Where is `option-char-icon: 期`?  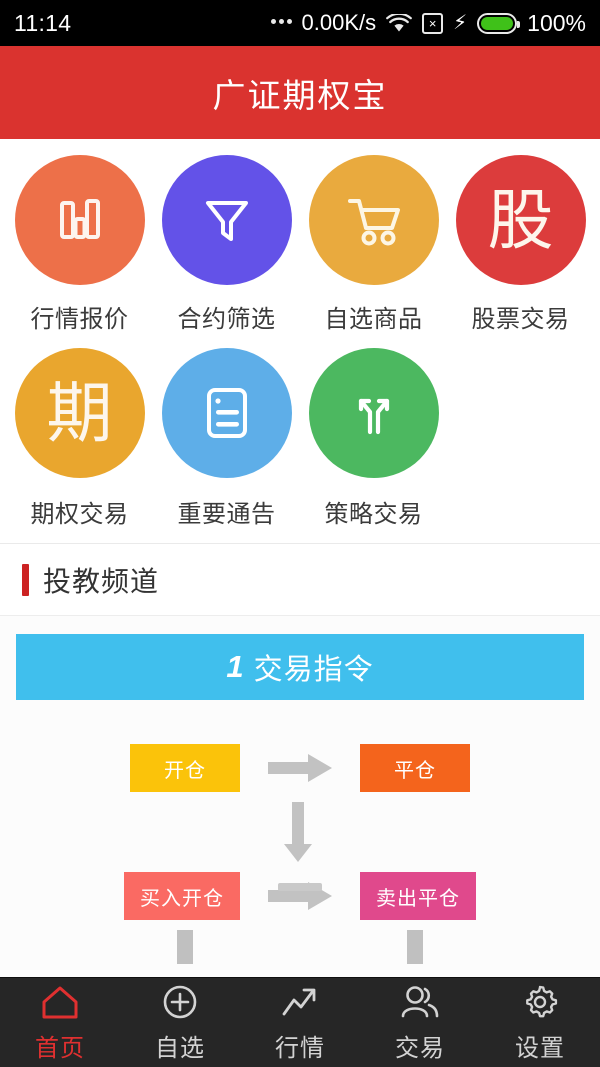
option-char-icon: 期 is located at coordinates (79, 413).